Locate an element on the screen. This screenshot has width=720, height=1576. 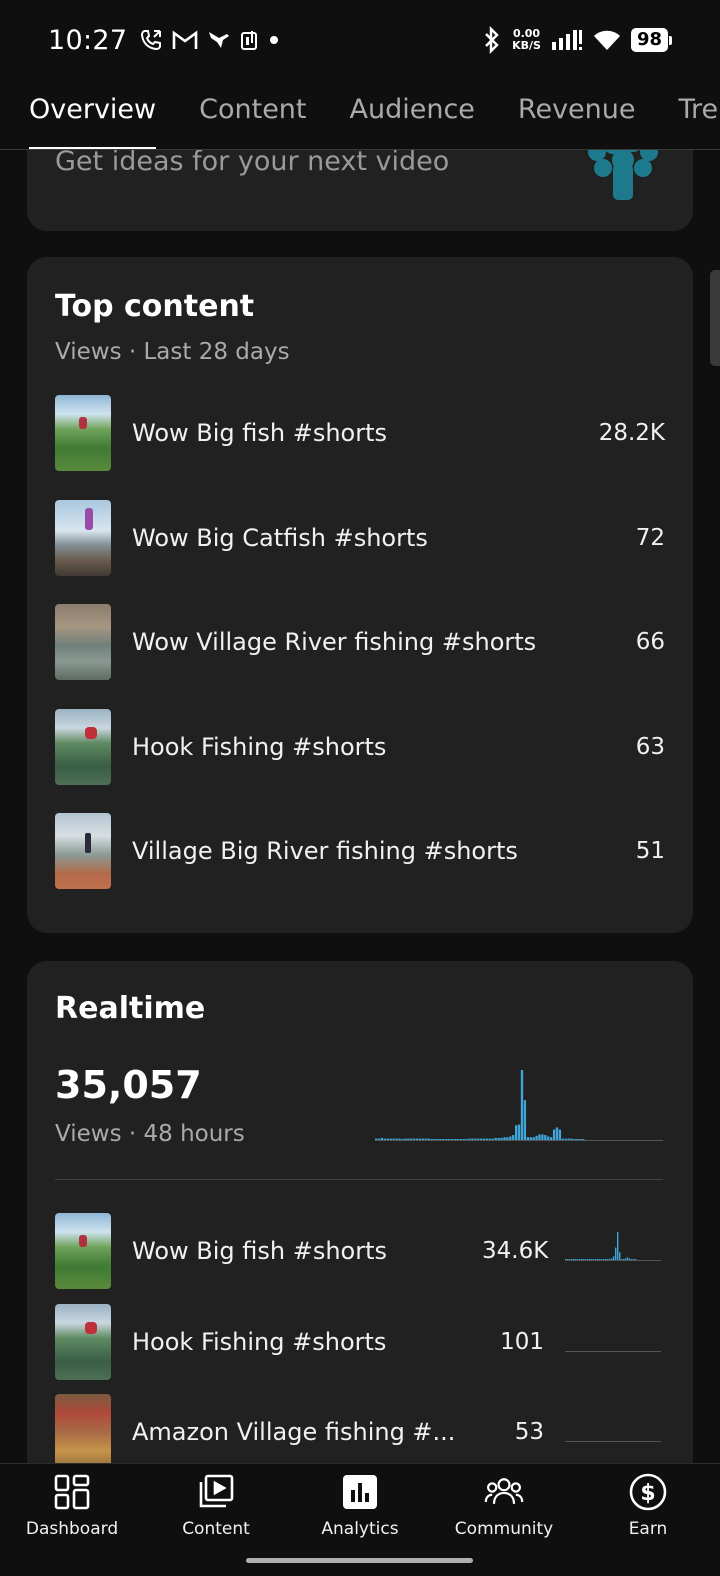
call-icon is located at coordinates (151, 40).